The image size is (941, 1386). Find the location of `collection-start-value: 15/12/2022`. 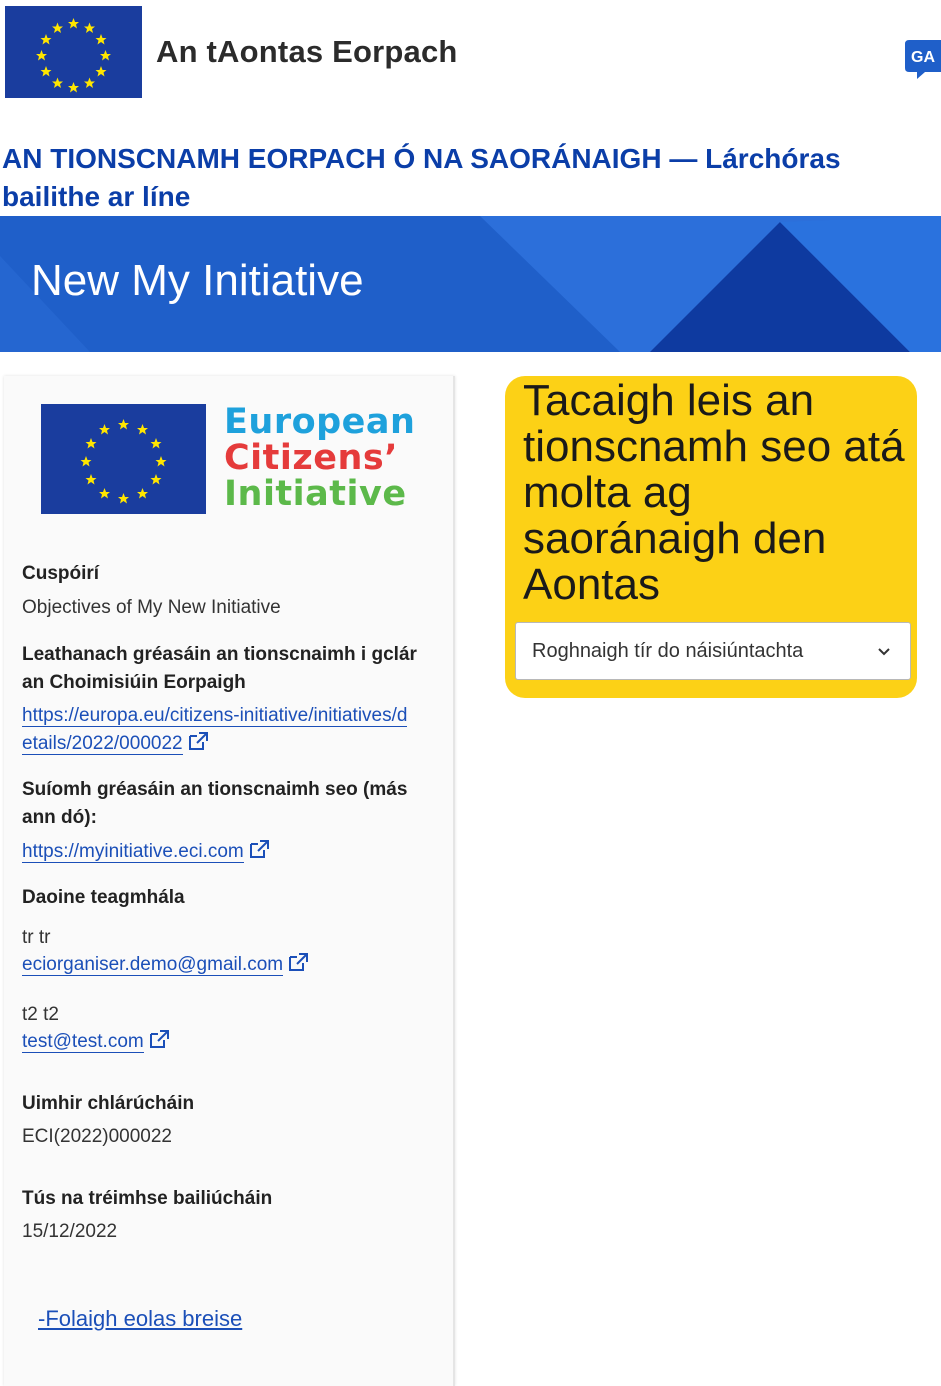

collection-start-value: 15/12/2022 is located at coordinates (70, 1231).